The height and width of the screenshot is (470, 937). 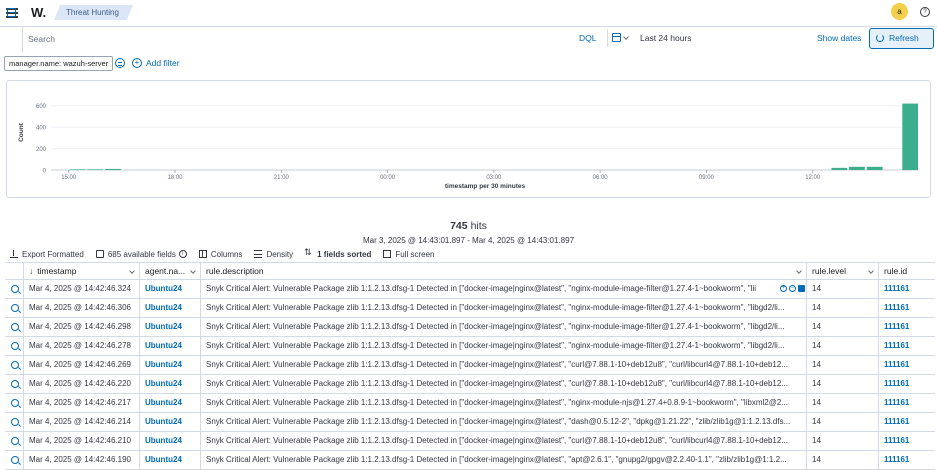 I want to click on time-range-label: Last 24 hours, so click(x=666, y=38).